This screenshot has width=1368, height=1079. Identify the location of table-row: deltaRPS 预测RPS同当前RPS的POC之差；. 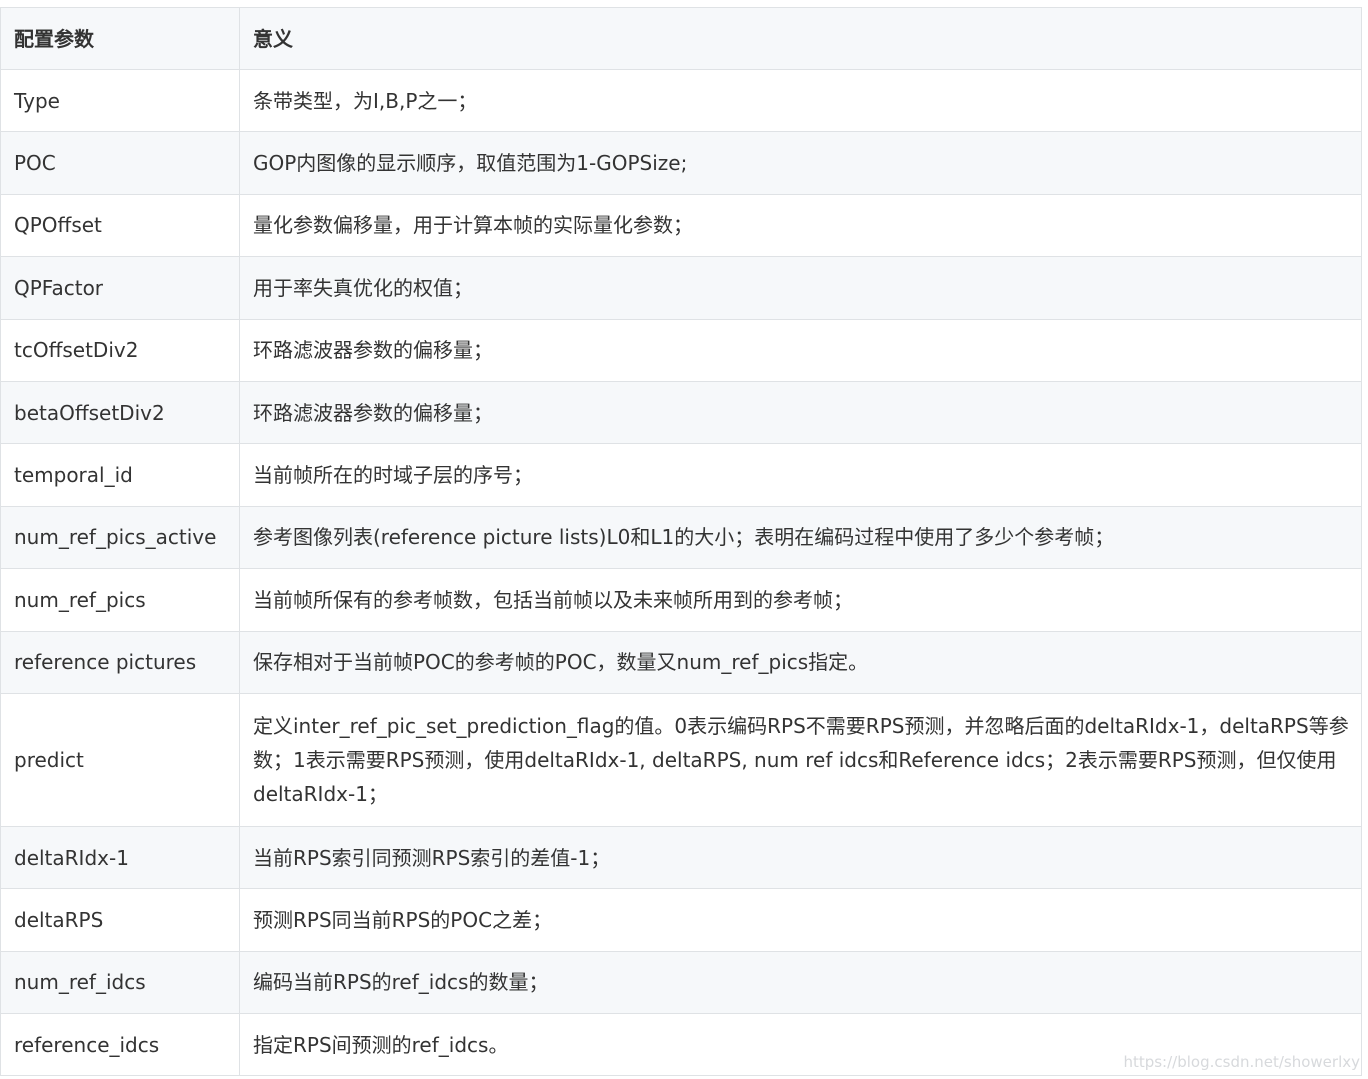
(681, 920).